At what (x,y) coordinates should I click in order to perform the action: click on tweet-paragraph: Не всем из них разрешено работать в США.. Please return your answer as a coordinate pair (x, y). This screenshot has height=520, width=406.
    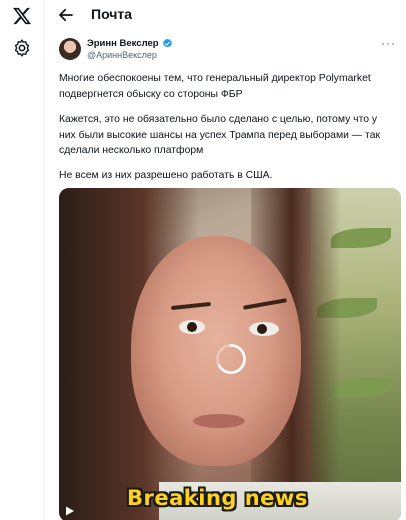
    Looking at the image, I should click on (166, 175).